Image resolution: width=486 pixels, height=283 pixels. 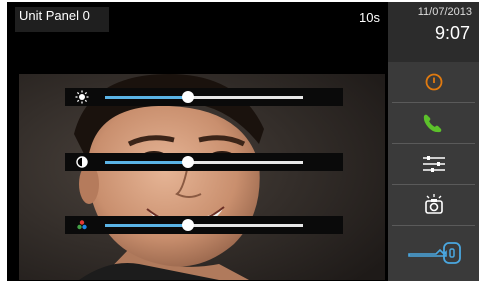 I want to click on sun-icon, so click(x=82, y=97).